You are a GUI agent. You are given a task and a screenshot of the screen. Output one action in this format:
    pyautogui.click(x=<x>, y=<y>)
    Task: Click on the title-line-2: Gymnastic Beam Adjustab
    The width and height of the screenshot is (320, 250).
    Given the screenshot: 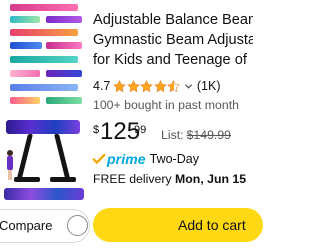 What is the action you would take?
    pyautogui.click(x=173, y=39)
    